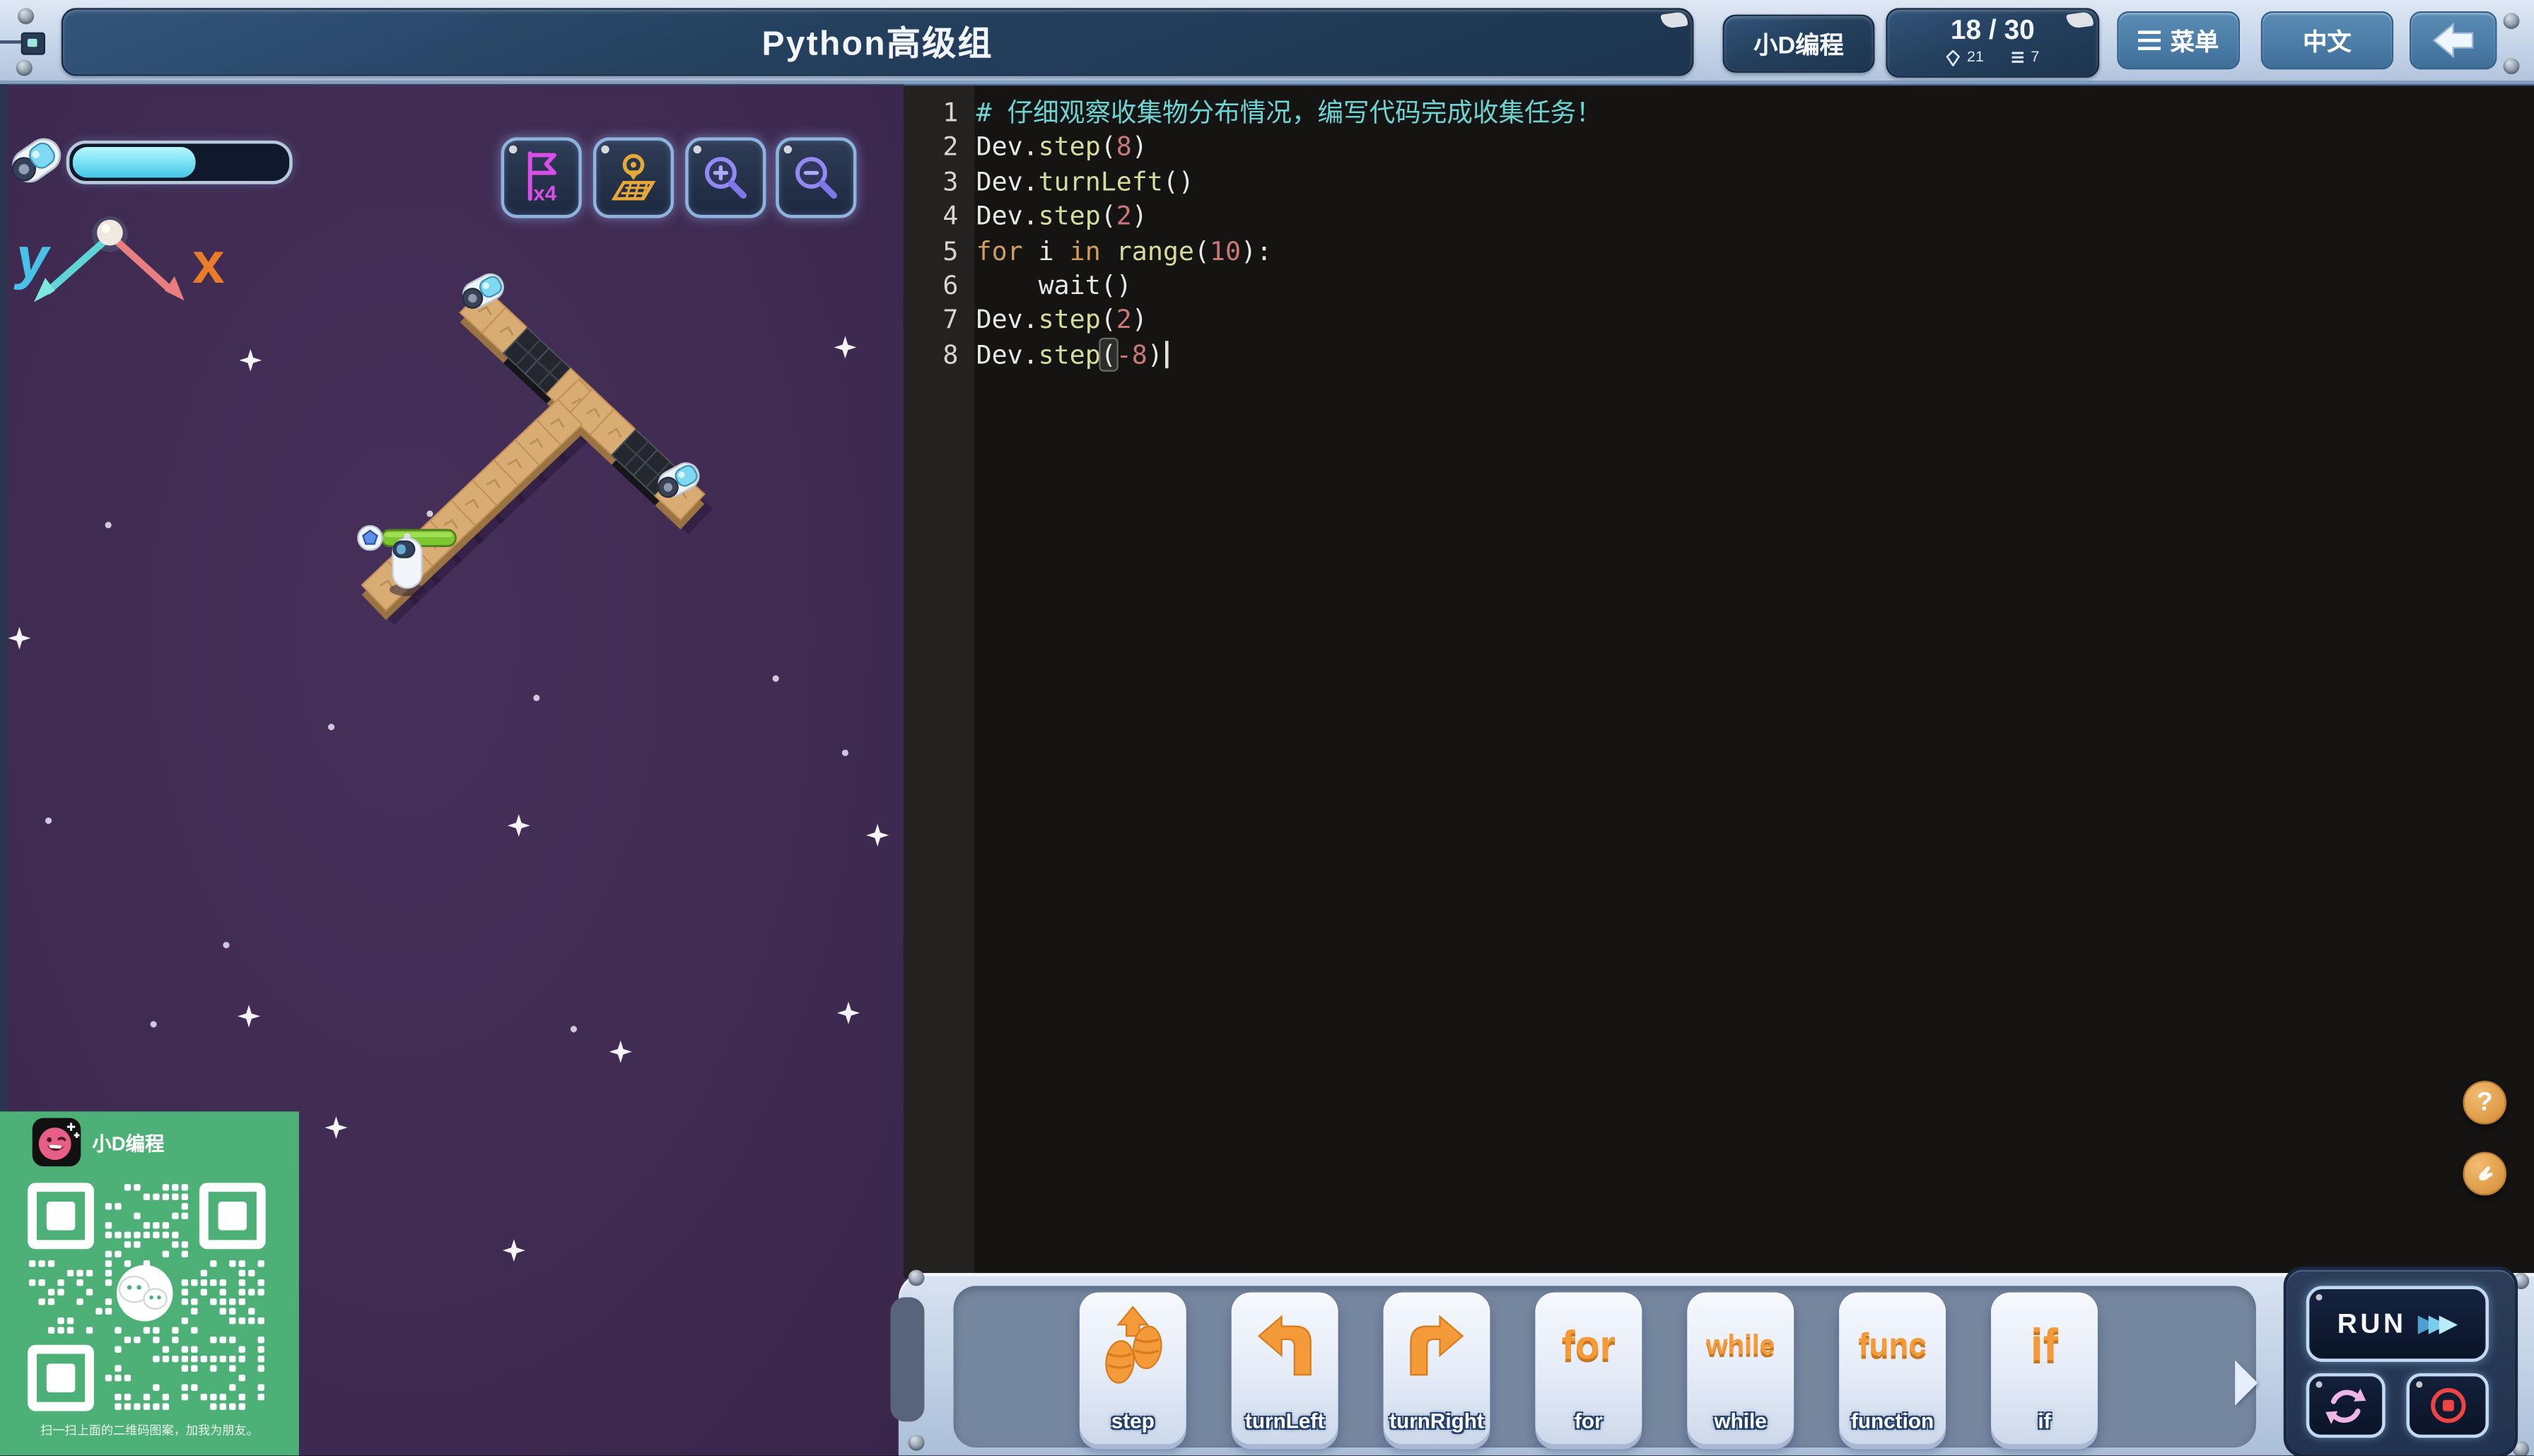 This screenshot has height=1456, width=2534. I want to click on code-line: 3 Dev.turnLeft(), so click(1719, 182).